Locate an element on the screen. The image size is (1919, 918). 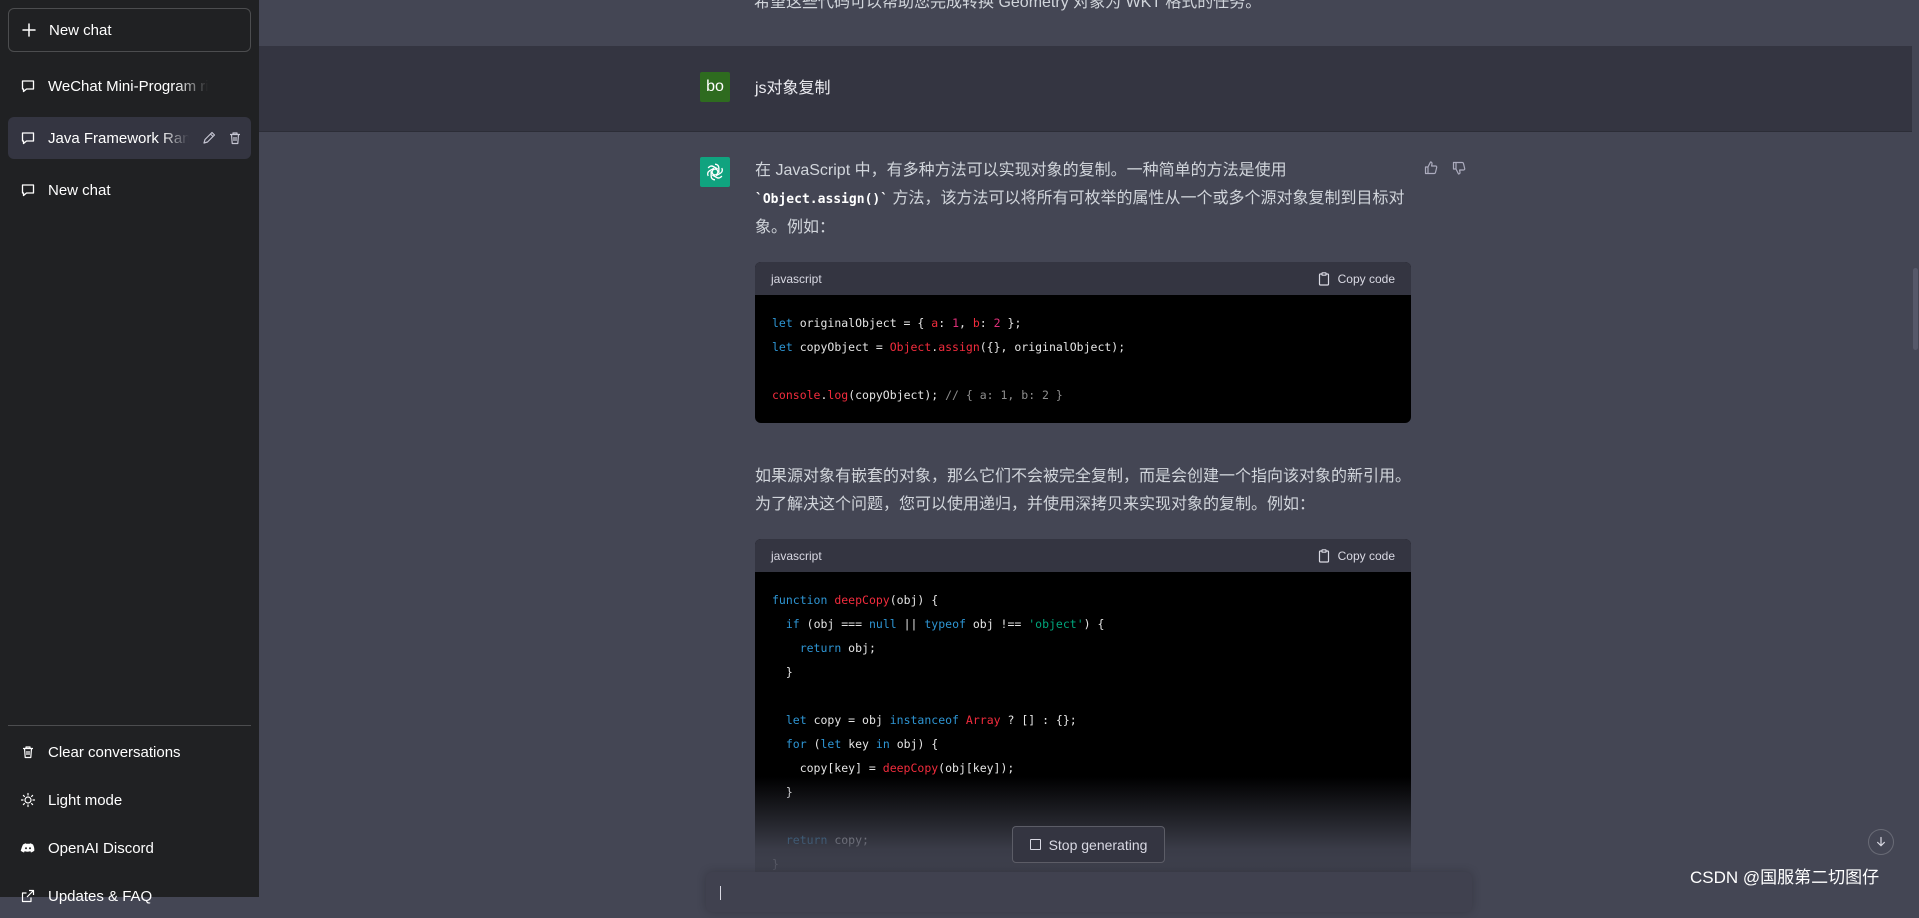
conversation-label: WeChat Mini-Program rich-t is located at coordinates (128, 86).